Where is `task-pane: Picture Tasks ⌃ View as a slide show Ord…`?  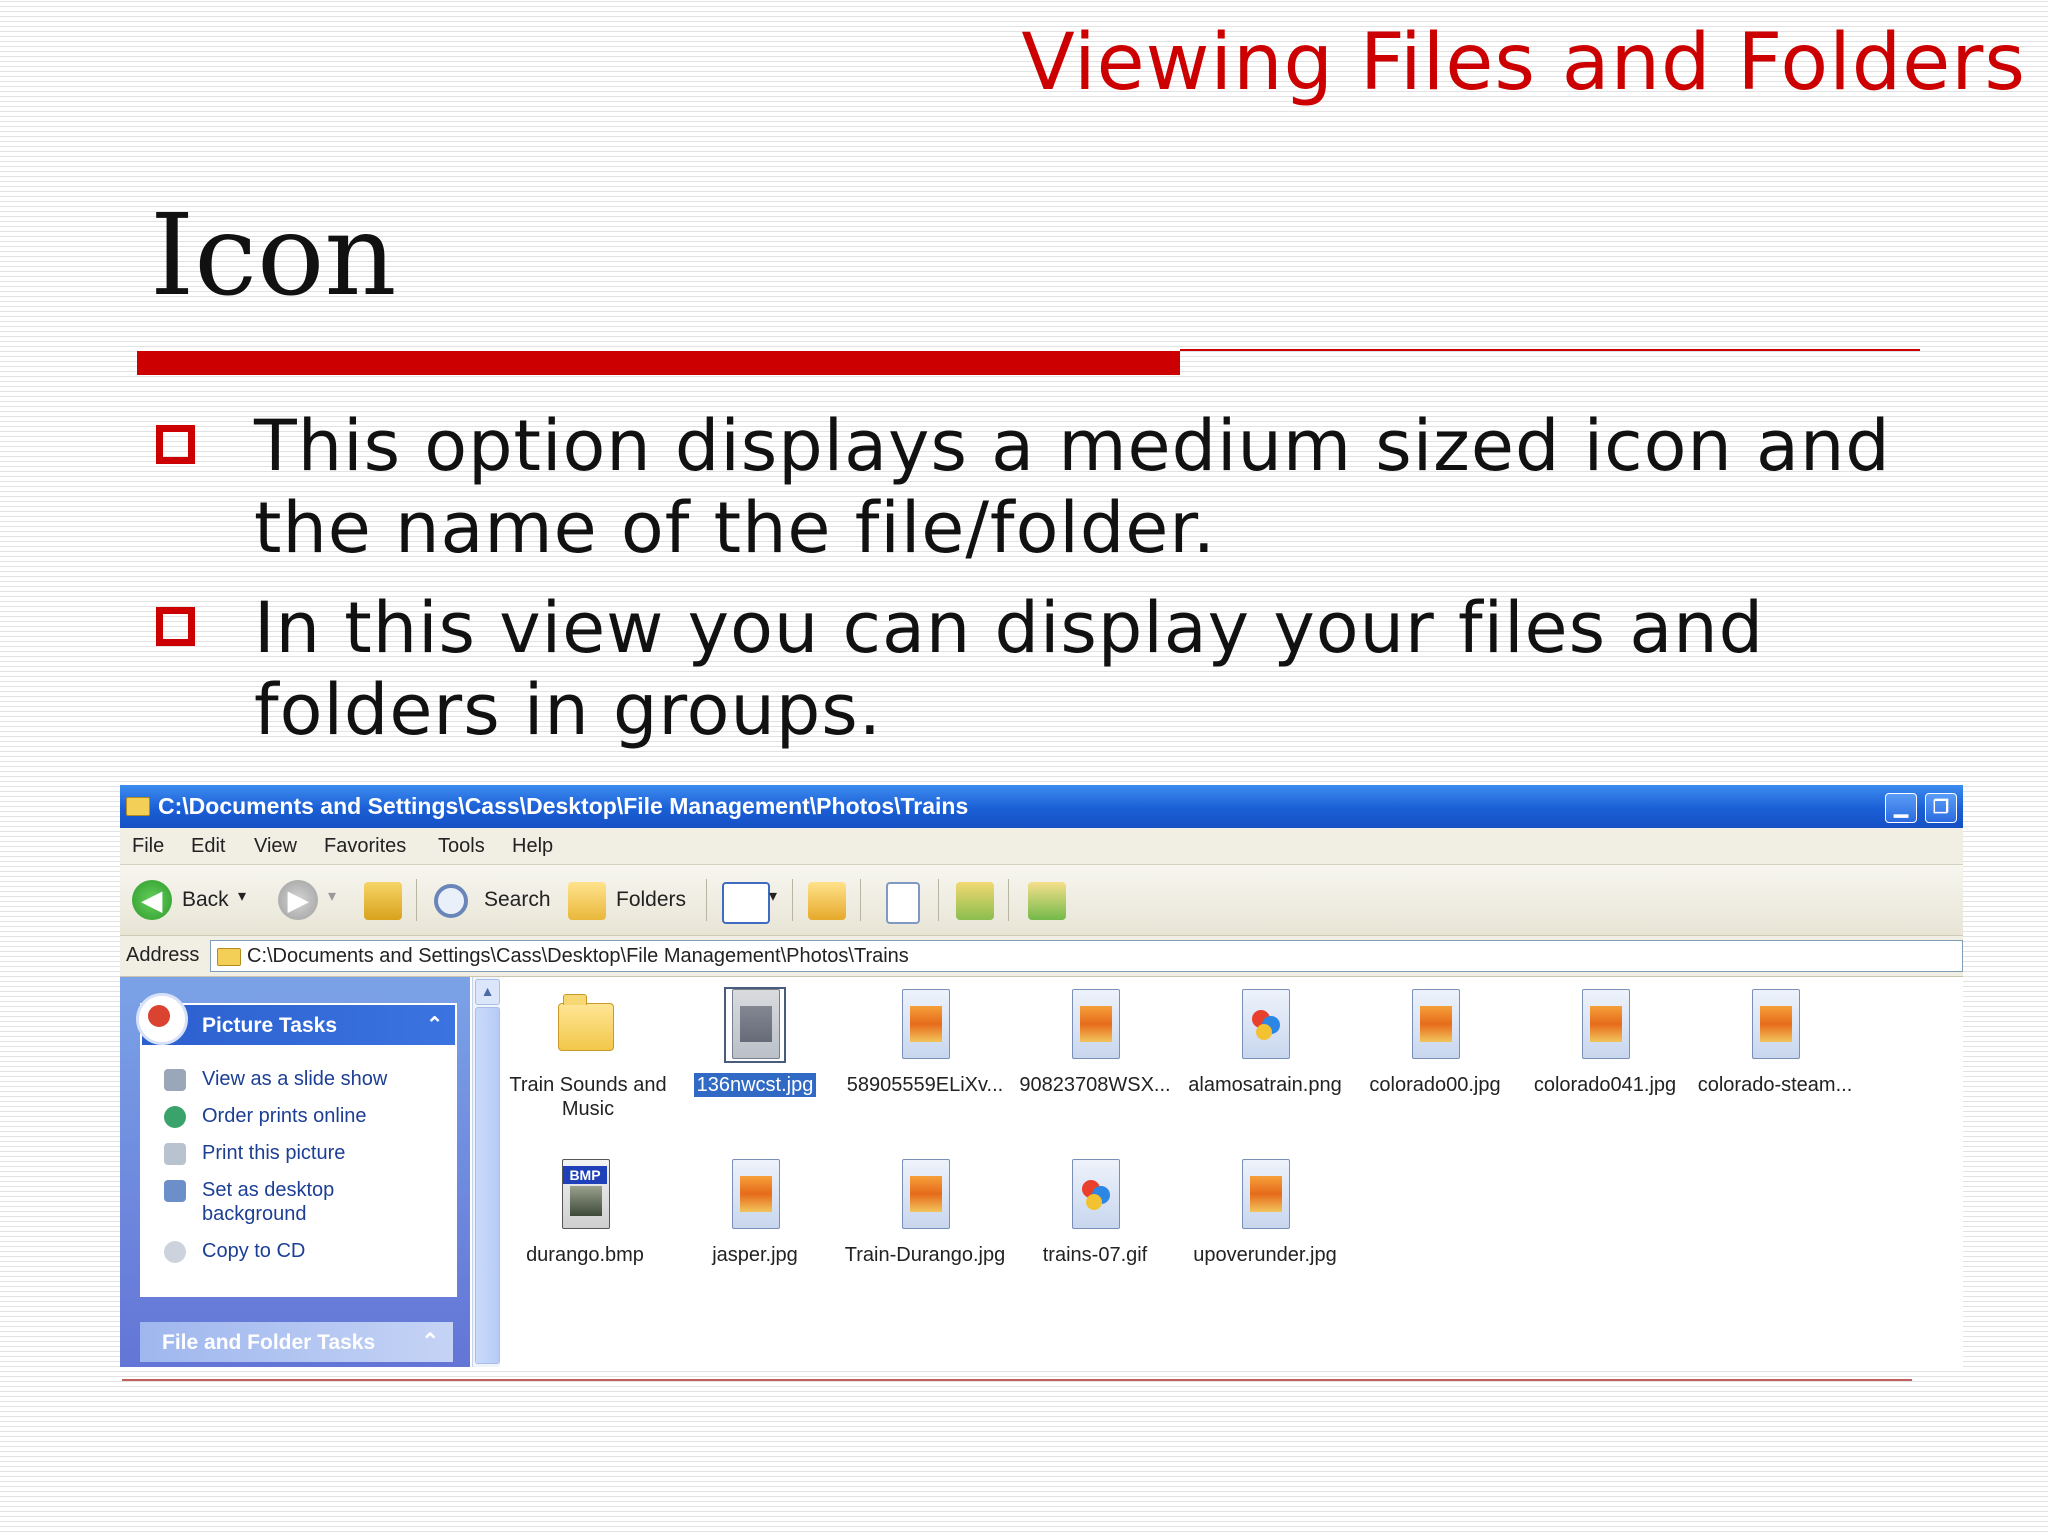 task-pane: Picture Tasks ⌃ View as a slide show Ord… is located at coordinates (295, 1172).